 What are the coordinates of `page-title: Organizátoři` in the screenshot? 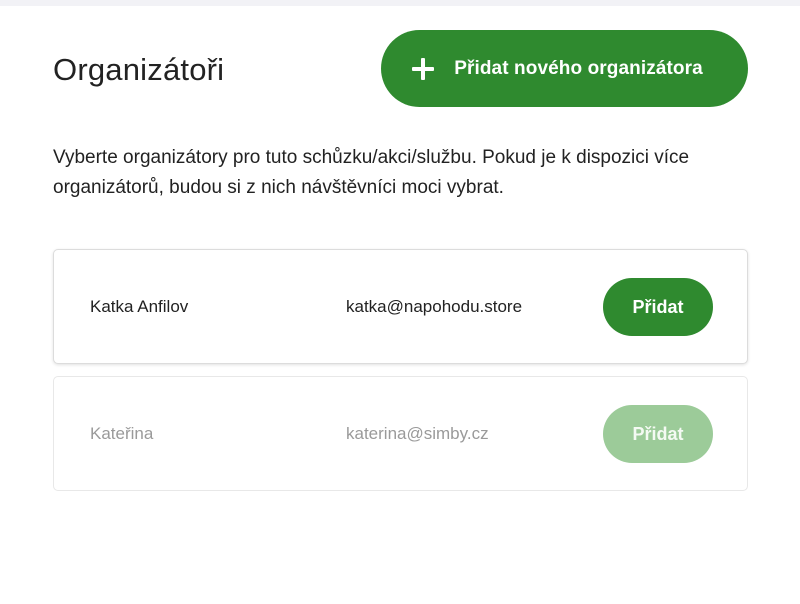 It's located at (139, 69).